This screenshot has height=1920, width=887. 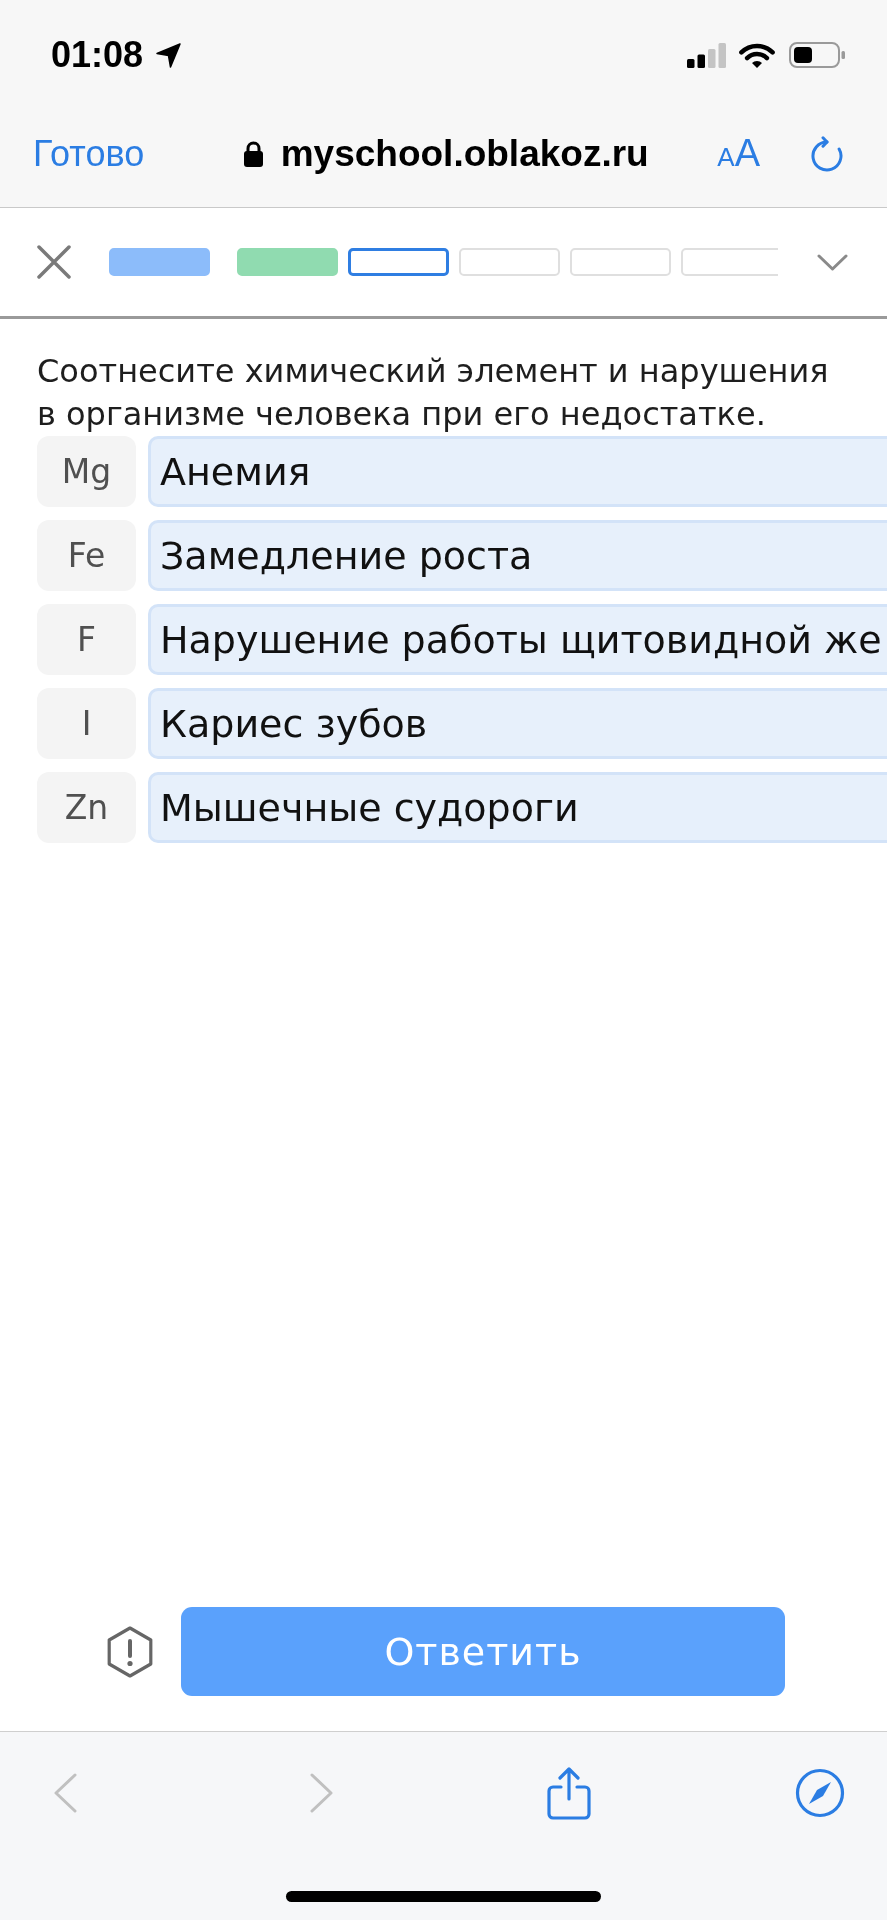 What do you see at coordinates (706, 55) in the screenshot?
I see `signal-icon` at bounding box center [706, 55].